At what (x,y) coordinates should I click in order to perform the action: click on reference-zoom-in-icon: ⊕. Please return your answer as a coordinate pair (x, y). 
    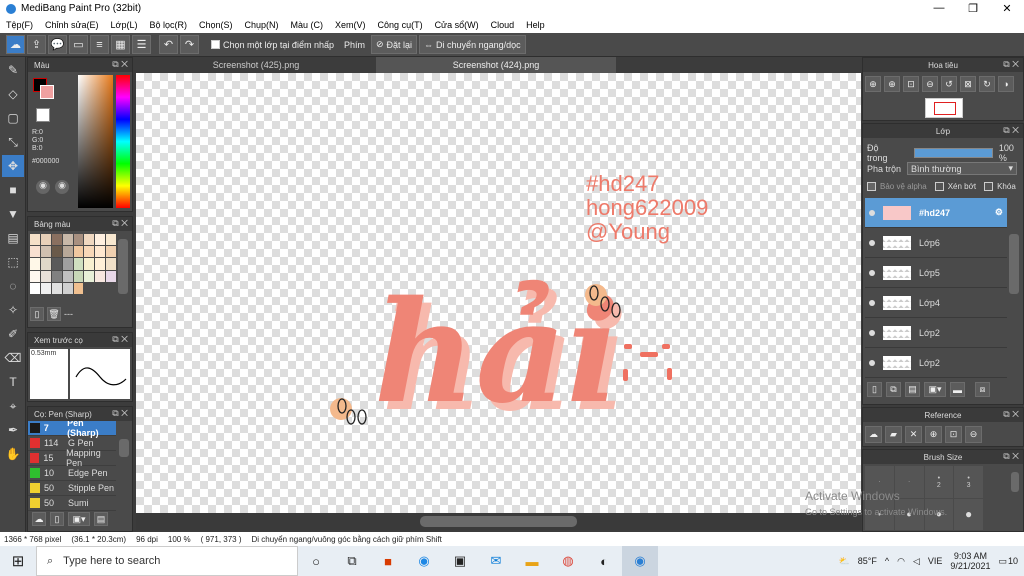
    Looking at the image, I should click on (933, 434).